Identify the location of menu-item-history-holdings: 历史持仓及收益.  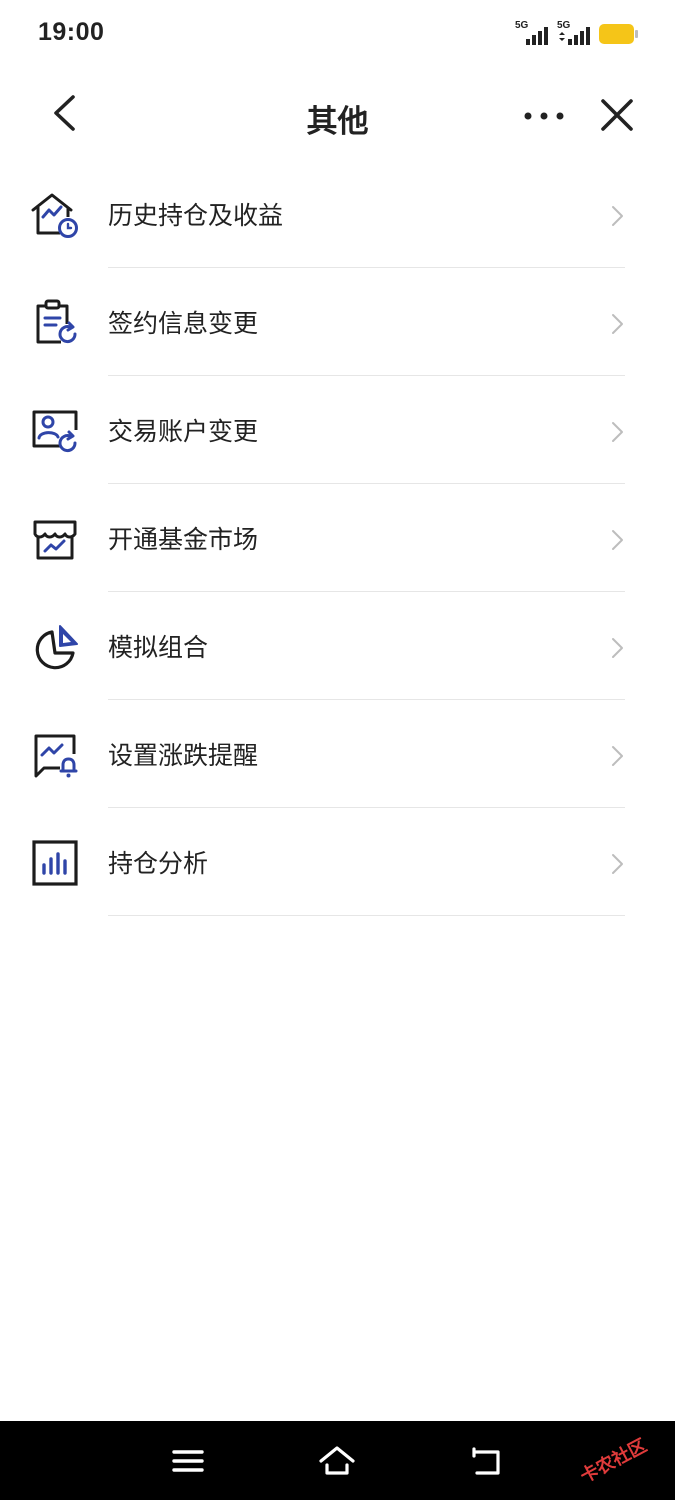
(337, 214).